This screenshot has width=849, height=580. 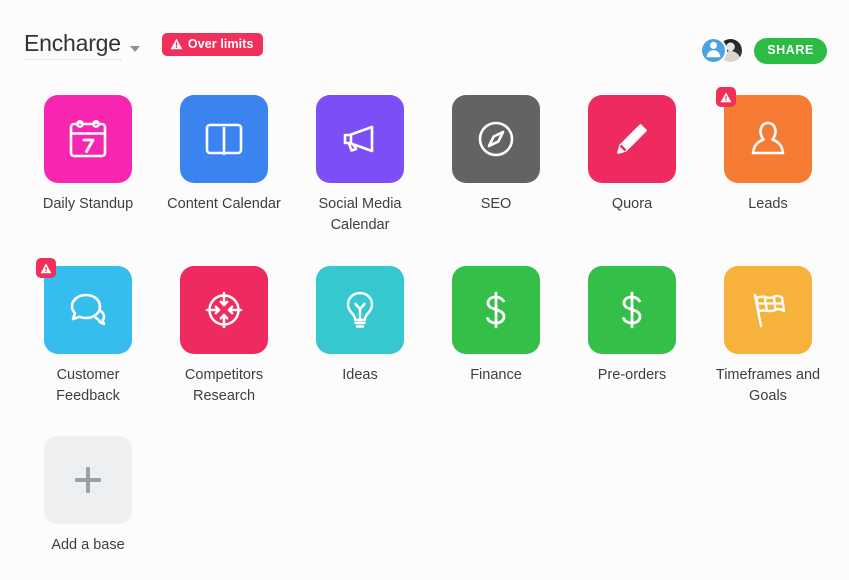 I want to click on base-card-competitors-research: Competitors Research, so click(x=224, y=346).